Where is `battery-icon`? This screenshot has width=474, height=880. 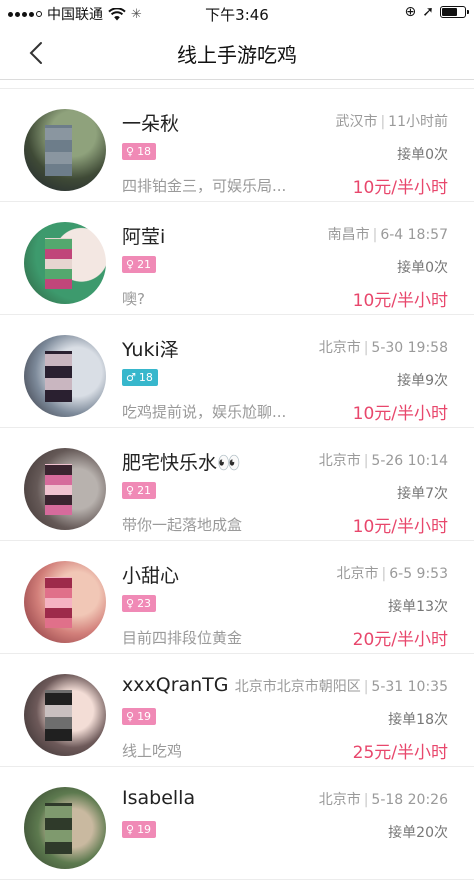
battery-icon is located at coordinates (454, 12).